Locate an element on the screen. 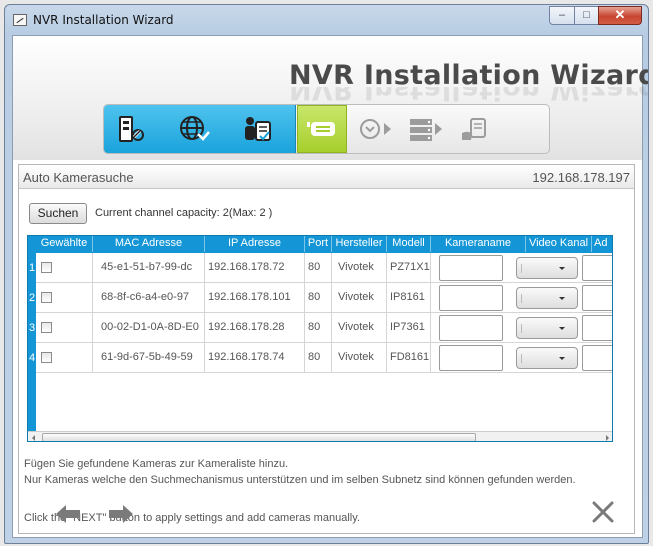 This screenshot has height=546, width=653. model-cell: IP7361 is located at coordinates (409, 328).